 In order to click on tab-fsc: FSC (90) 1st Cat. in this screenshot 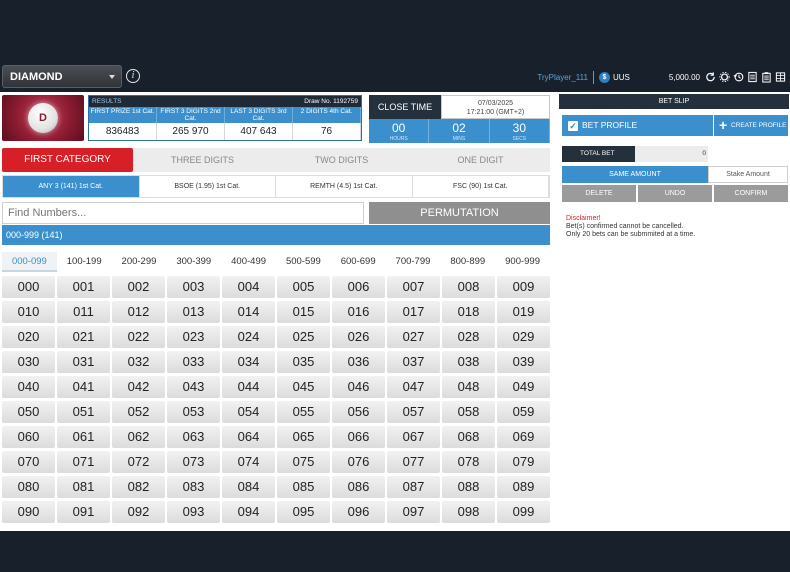, I will do `click(481, 186)`.